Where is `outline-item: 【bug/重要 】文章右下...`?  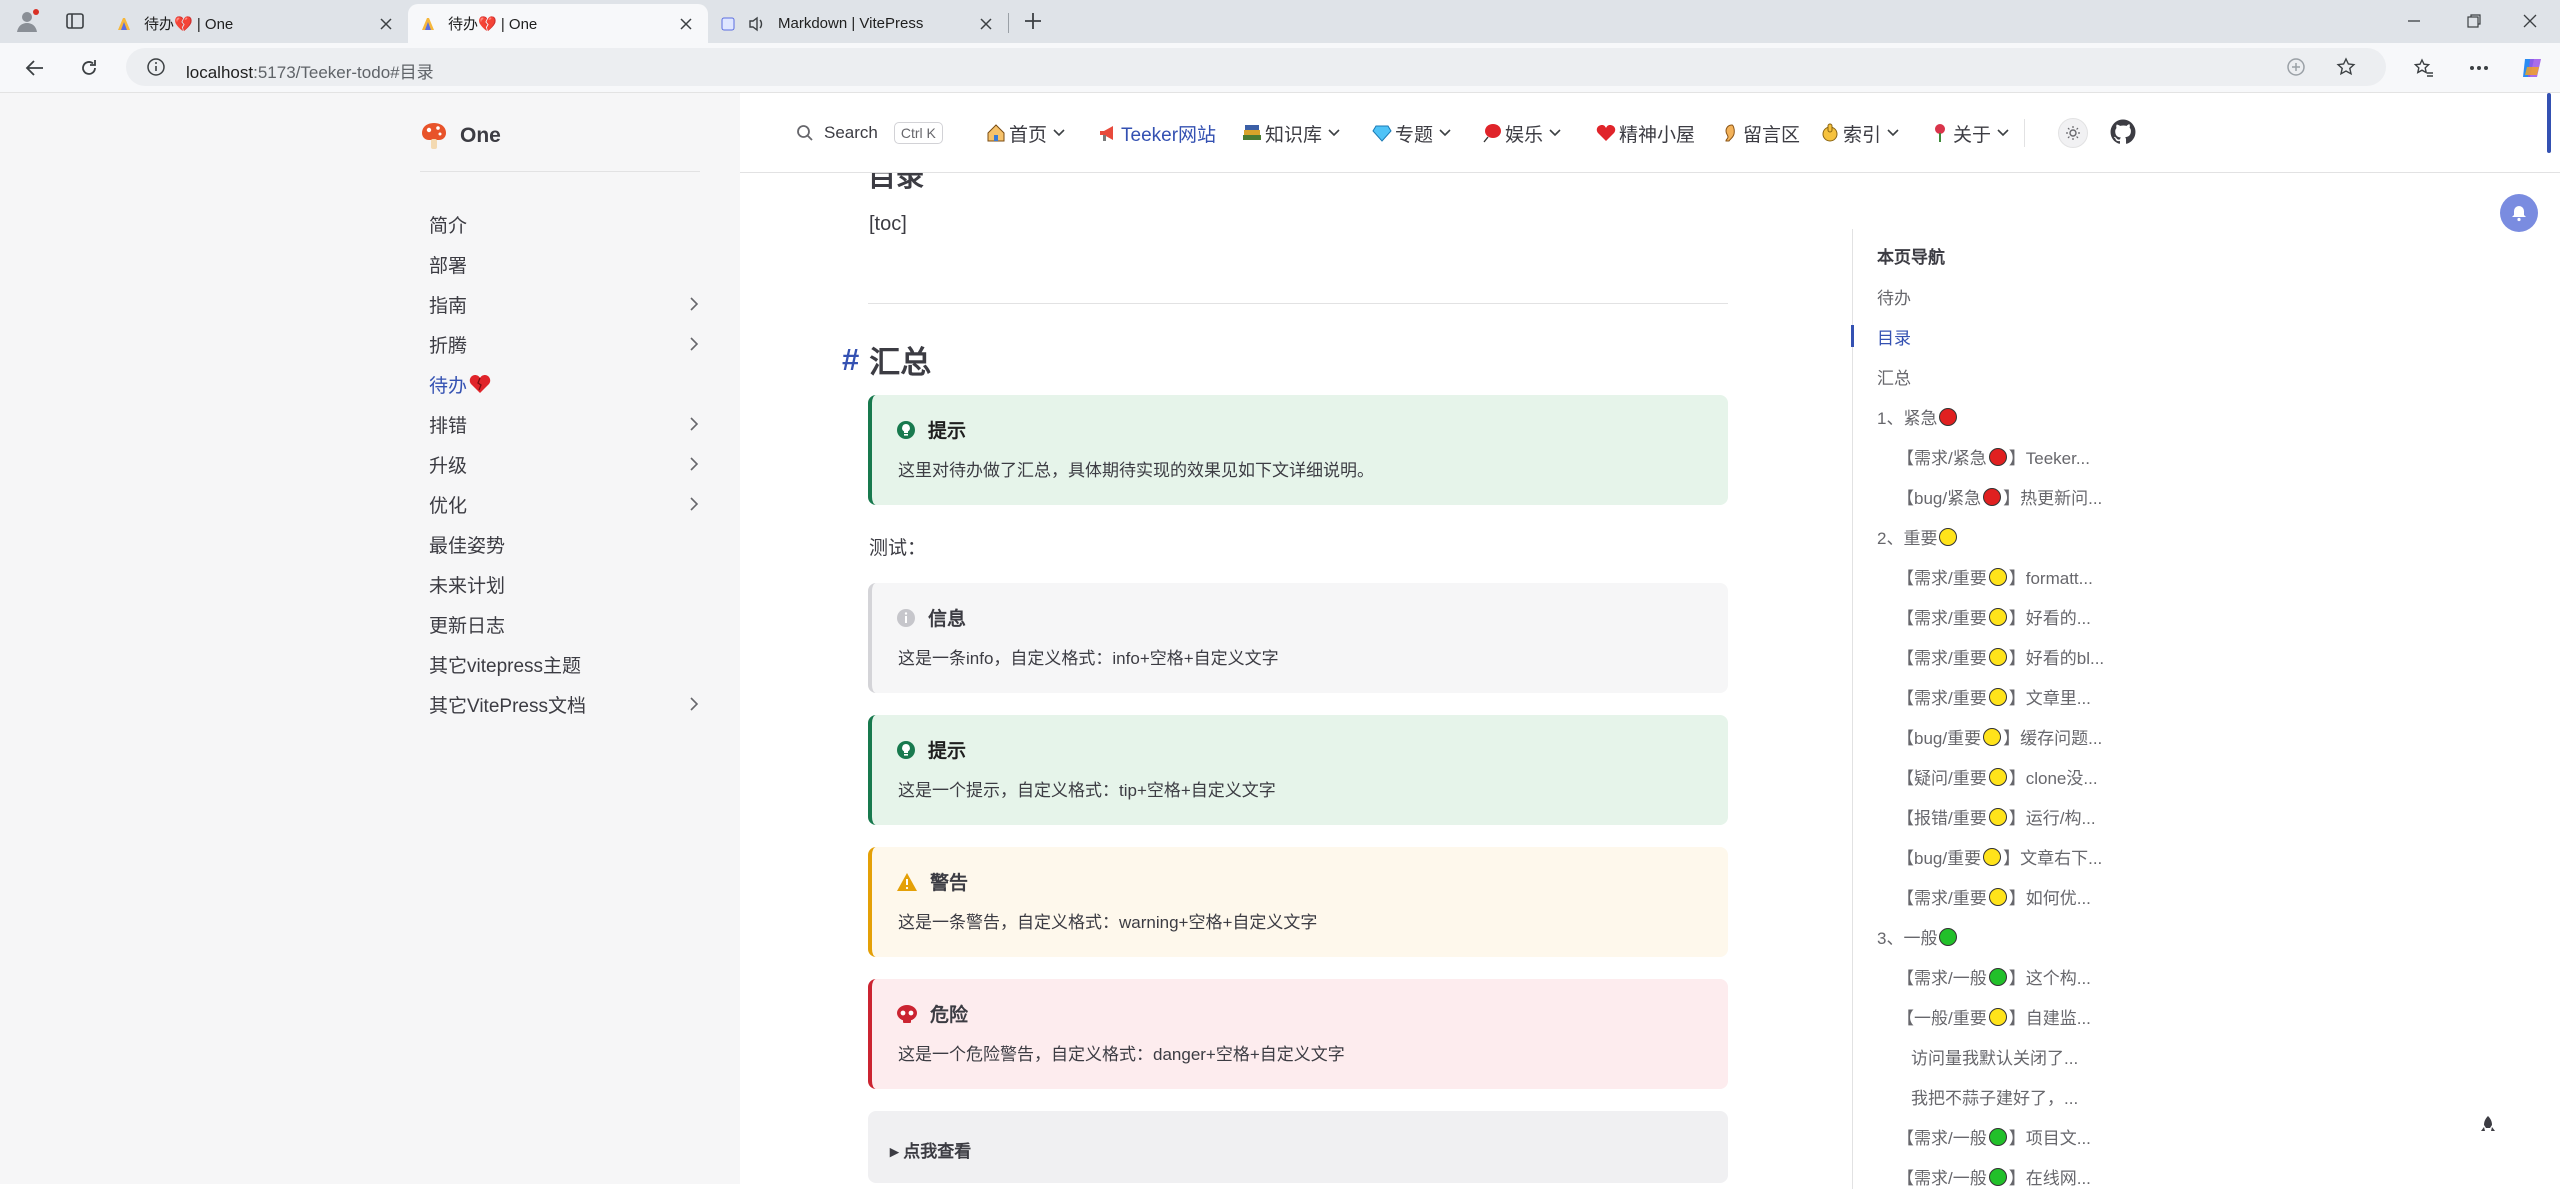 outline-item: 【bug/重要 】文章右下... is located at coordinates (1999, 856).